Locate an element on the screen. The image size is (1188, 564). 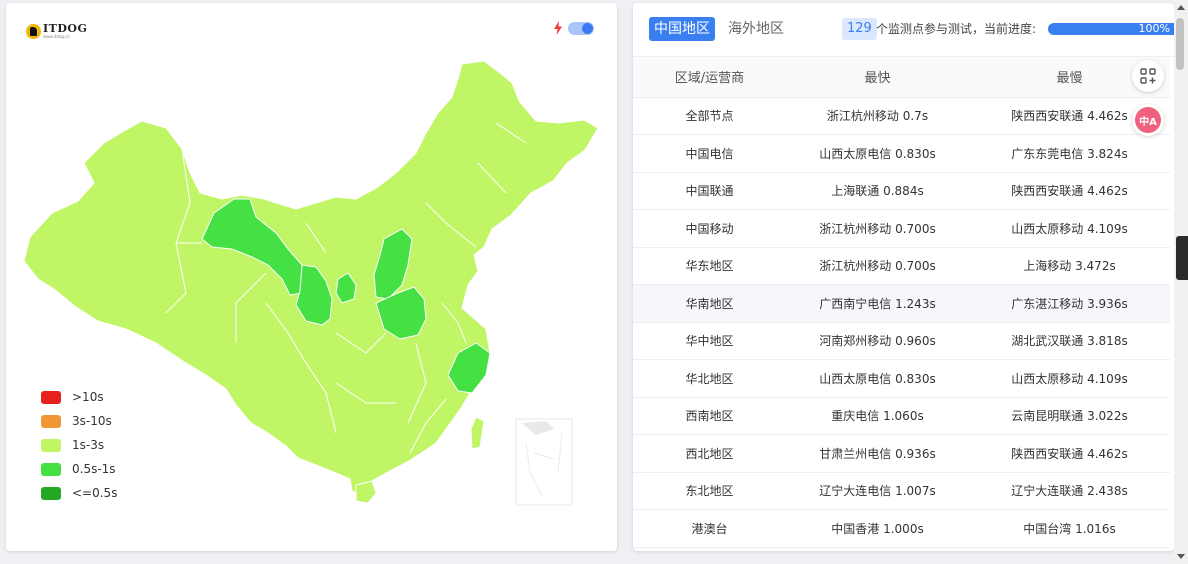
cell-slowest: 辽宁大连联通 2.438s is located at coordinates (1069, 491).